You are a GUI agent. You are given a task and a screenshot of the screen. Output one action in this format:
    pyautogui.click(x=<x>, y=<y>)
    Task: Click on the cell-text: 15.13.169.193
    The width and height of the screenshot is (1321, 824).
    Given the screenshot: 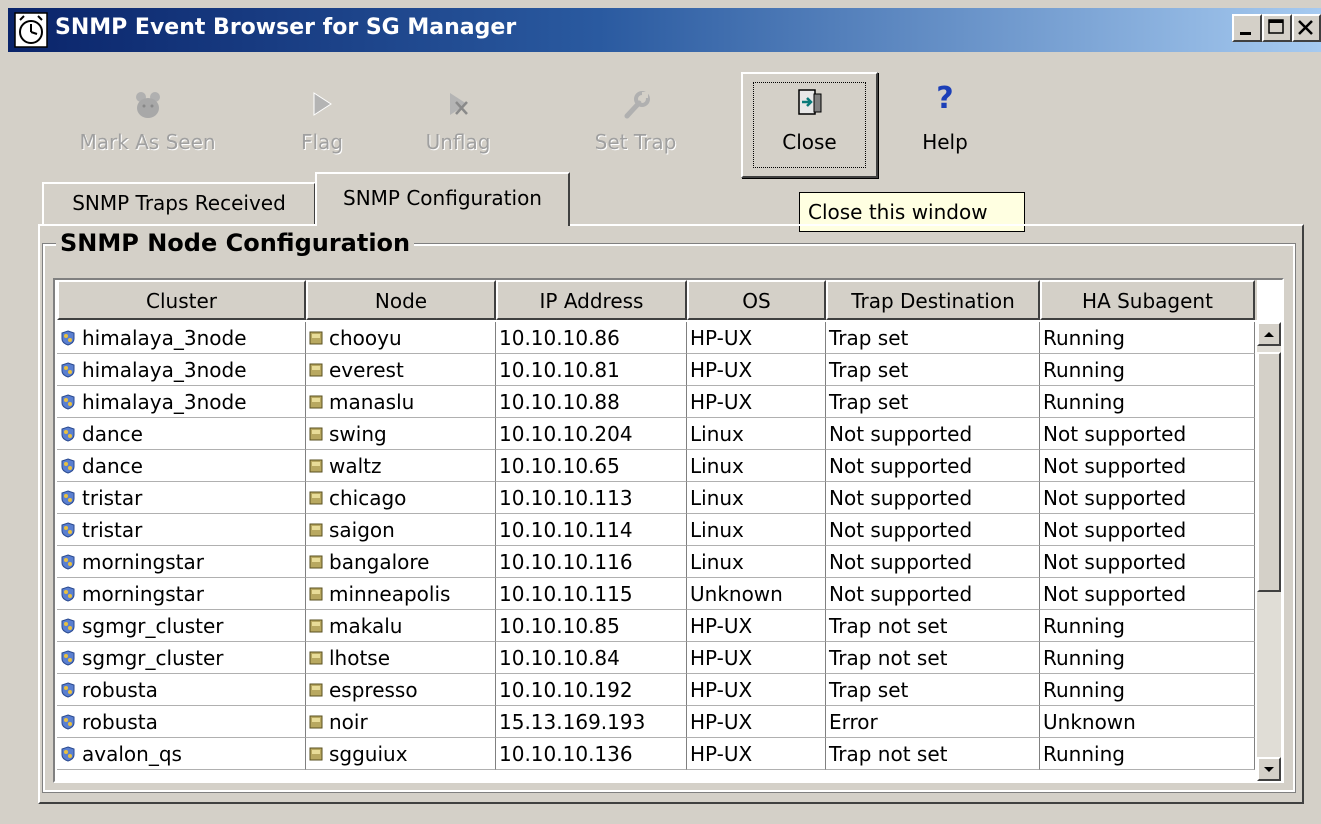 What is the action you would take?
    pyautogui.click(x=572, y=722)
    